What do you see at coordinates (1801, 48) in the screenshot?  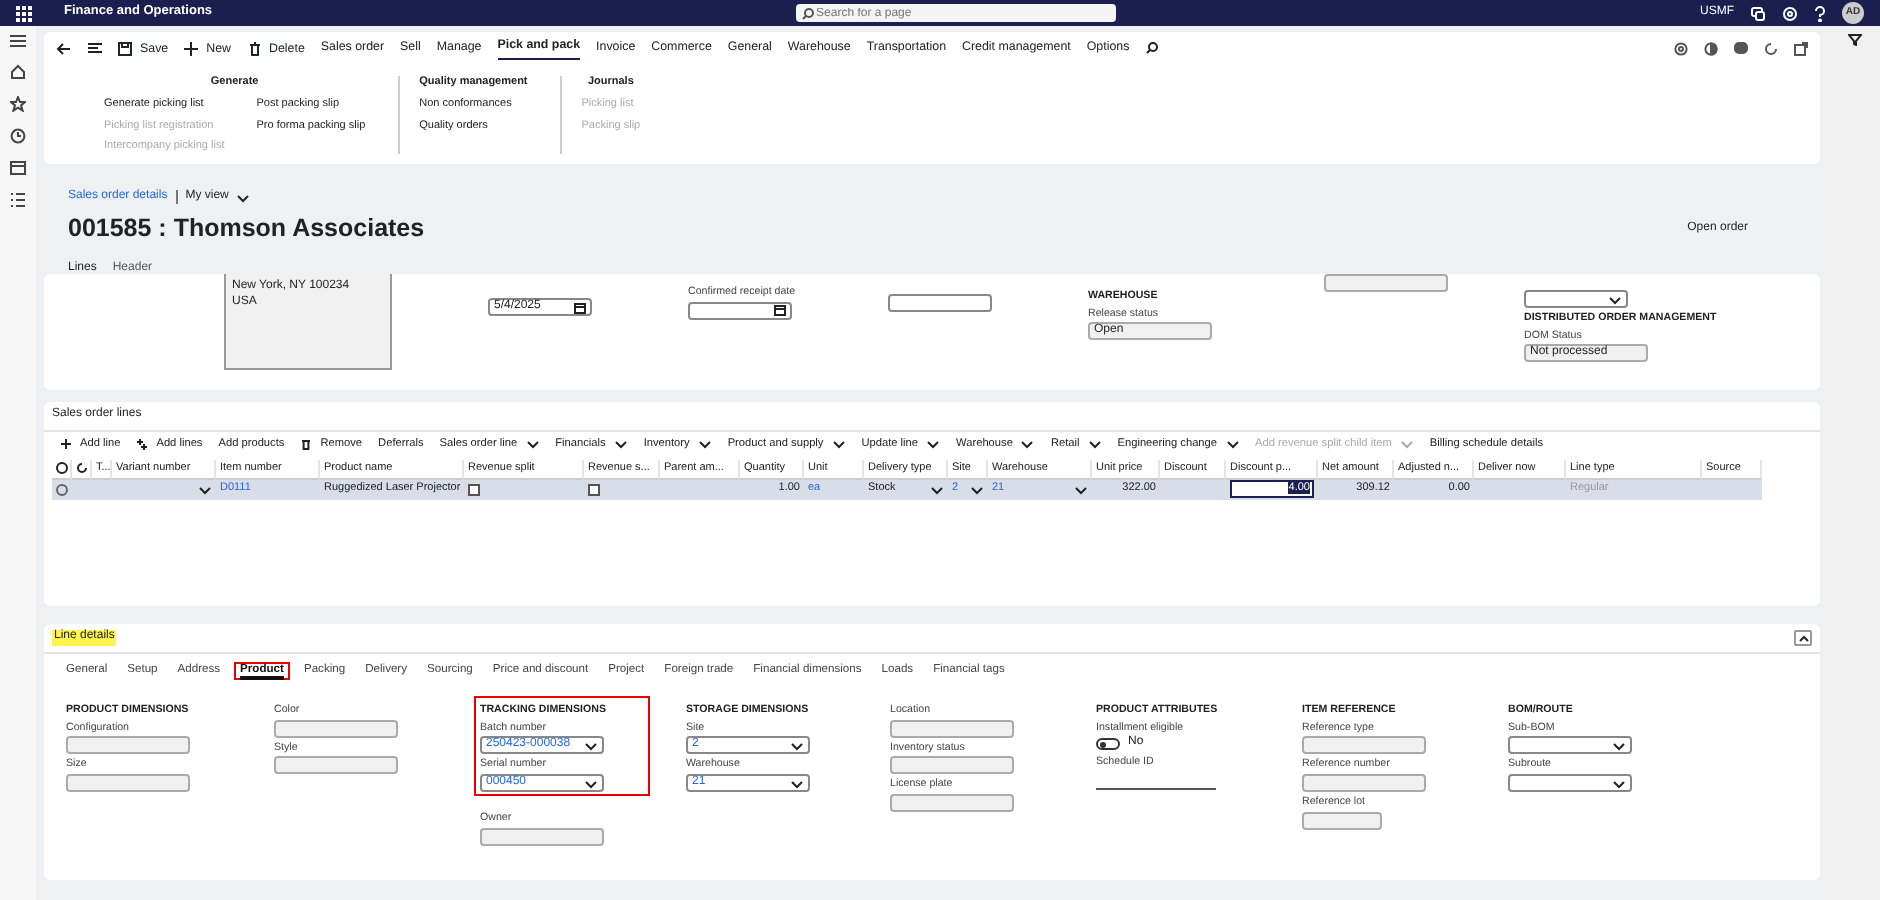 I see `popout-icon` at bounding box center [1801, 48].